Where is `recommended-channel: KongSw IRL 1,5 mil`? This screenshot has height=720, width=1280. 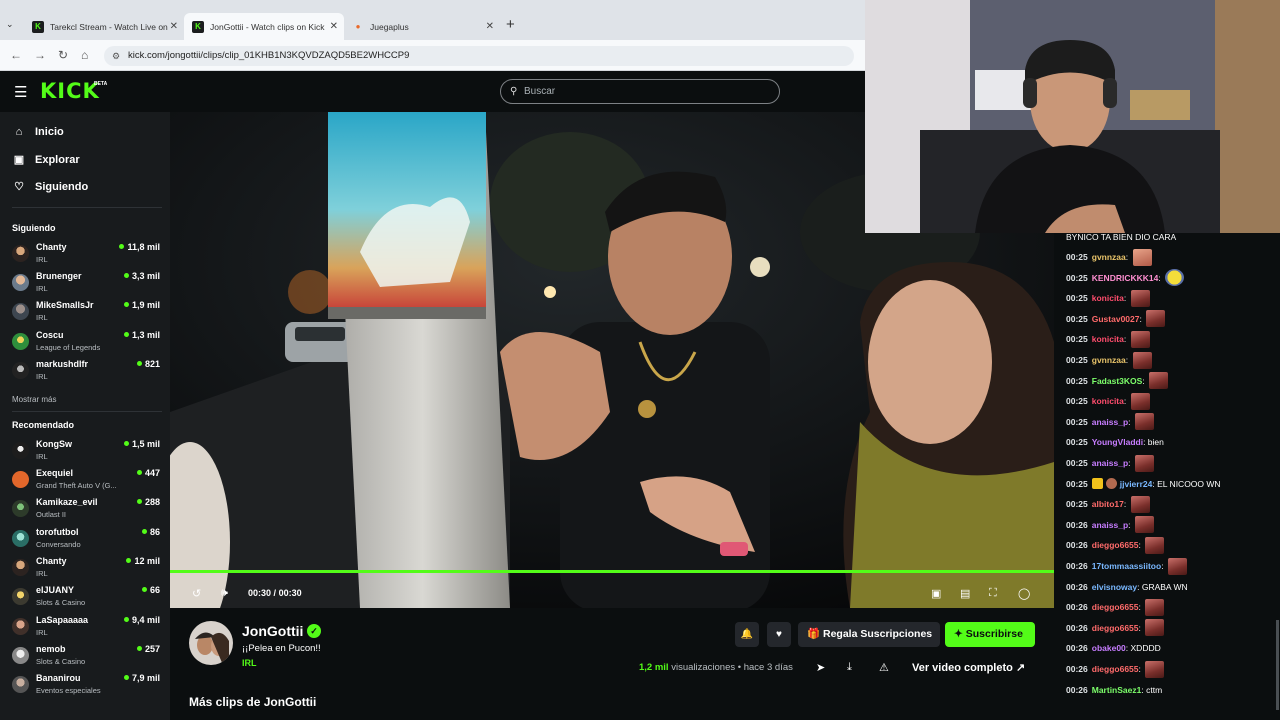
recommended-channel: KongSw IRL 1,5 mil is located at coordinates (86, 450).